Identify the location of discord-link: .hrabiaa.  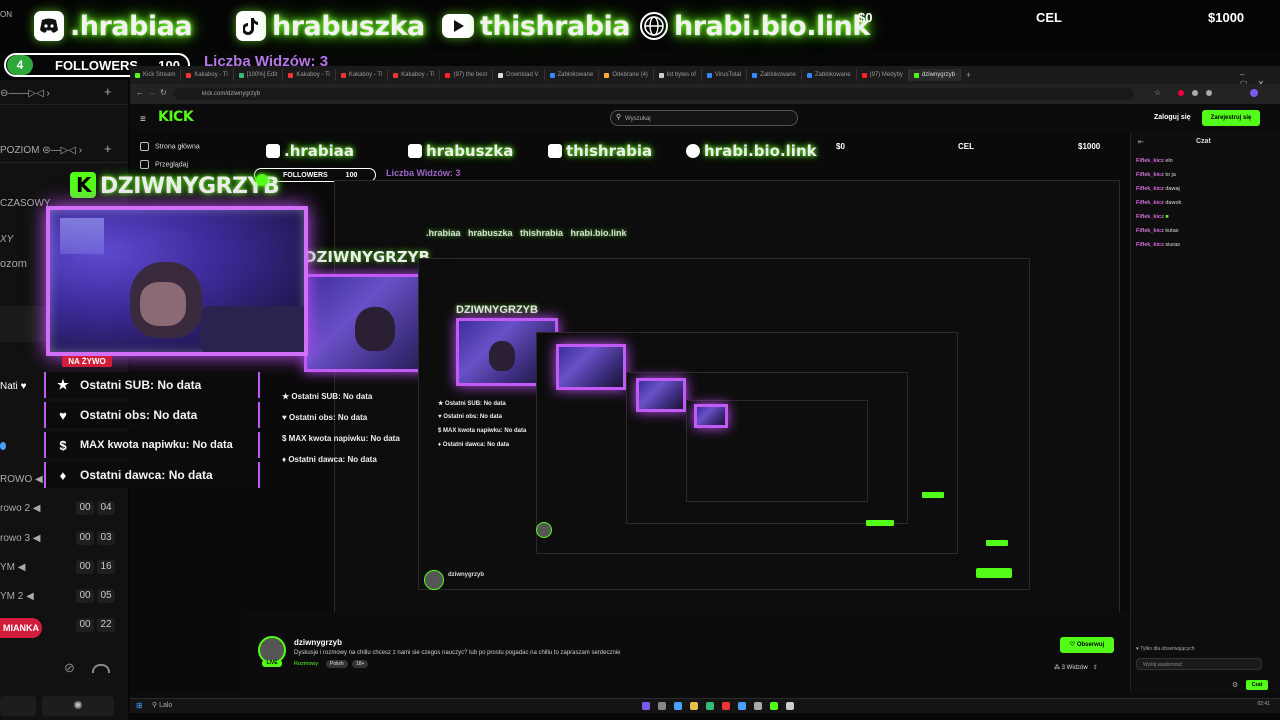
(113, 26).